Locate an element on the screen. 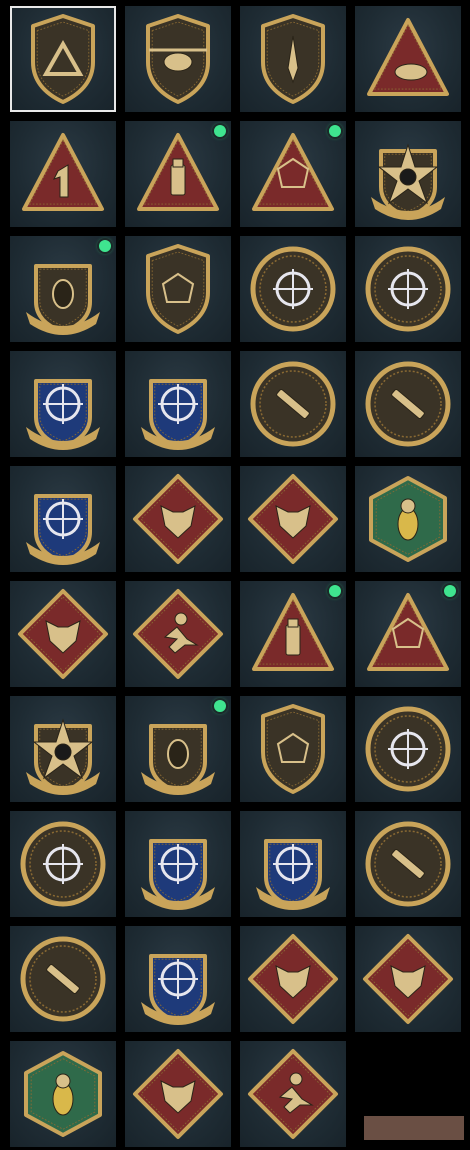 This screenshot has height=1150, width=470. dagger-shield-icon is located at coordinates (293, 59).